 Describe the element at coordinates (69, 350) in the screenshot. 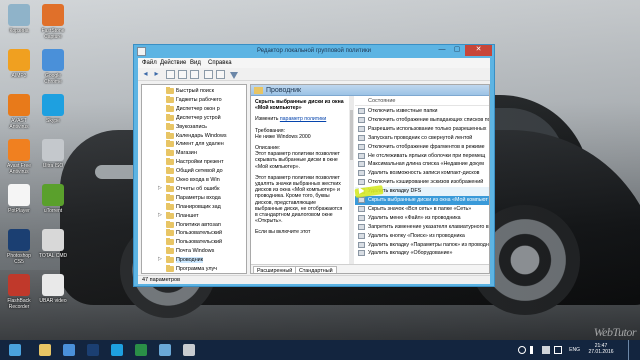

I see `taskbar-chrome-button` at that location.